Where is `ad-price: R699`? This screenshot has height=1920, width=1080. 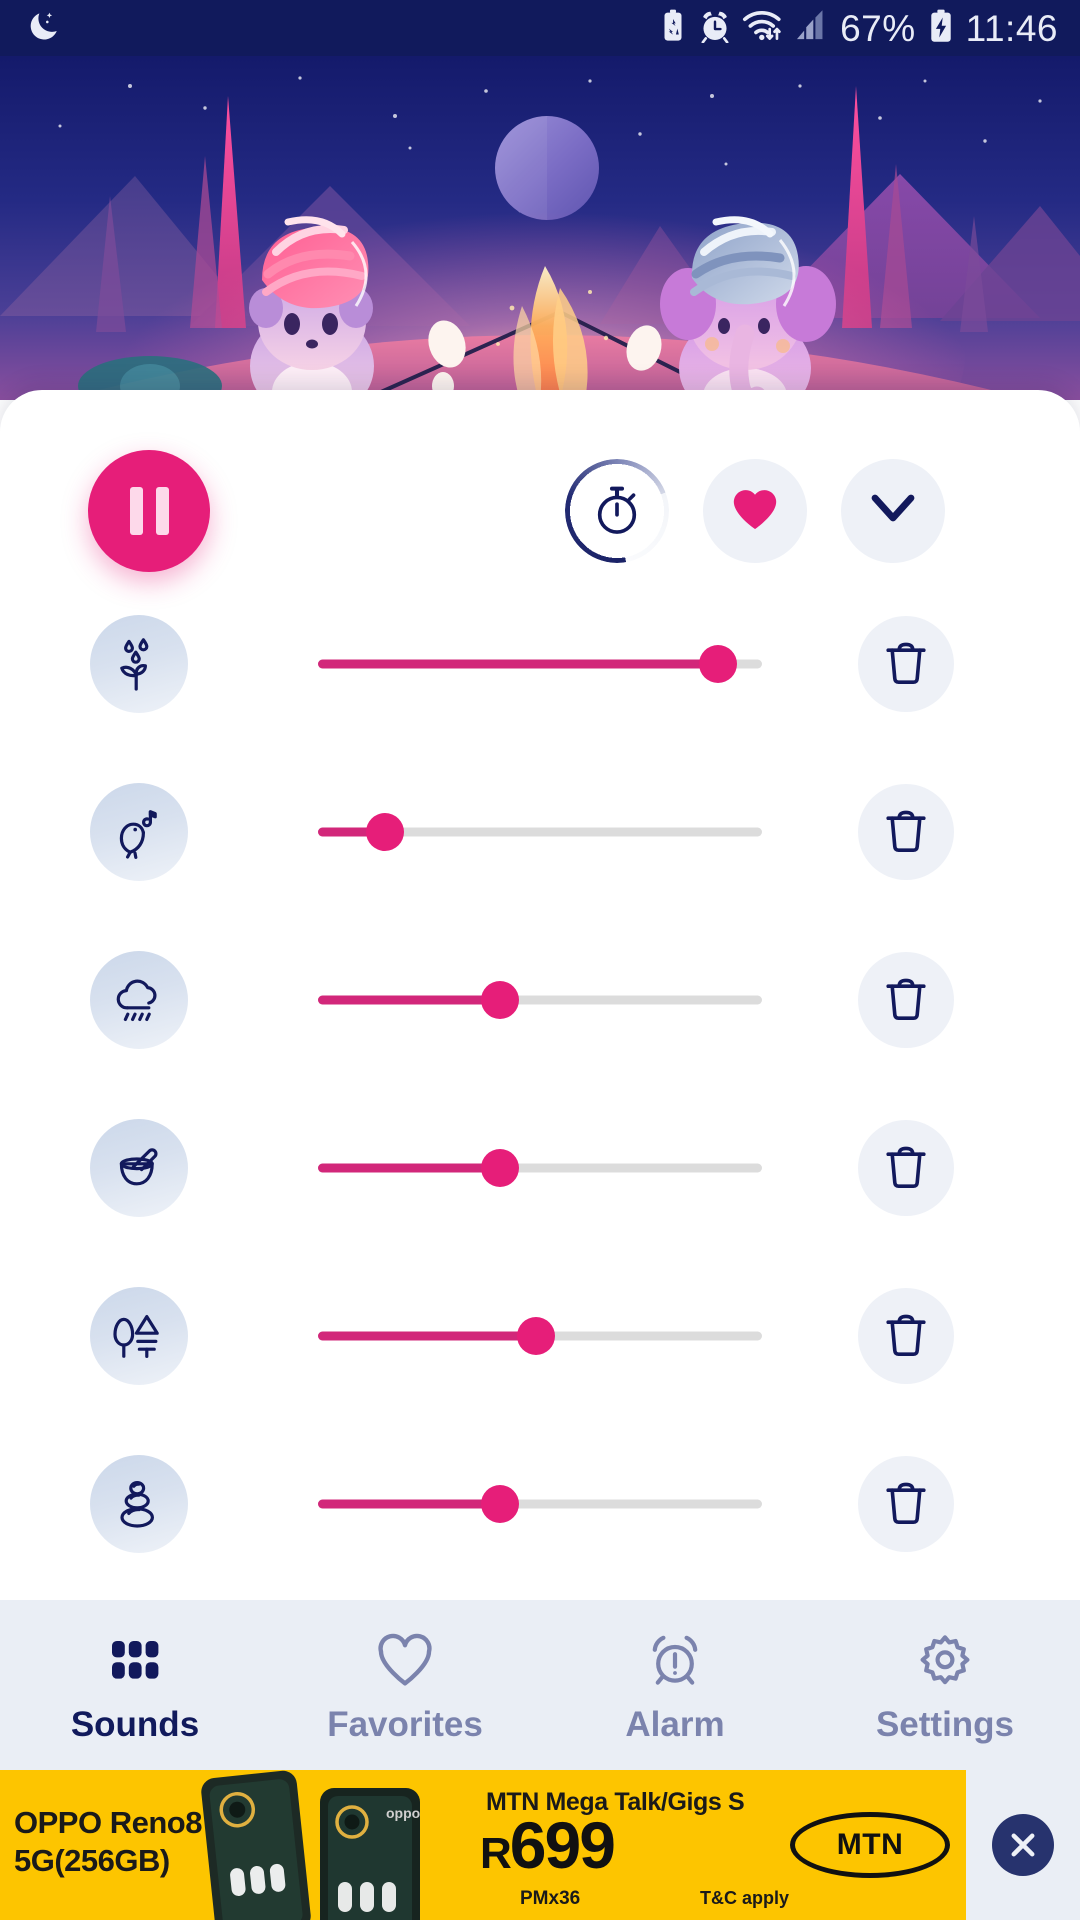
ad-price: R699 is located at coordinates (548, 1845).